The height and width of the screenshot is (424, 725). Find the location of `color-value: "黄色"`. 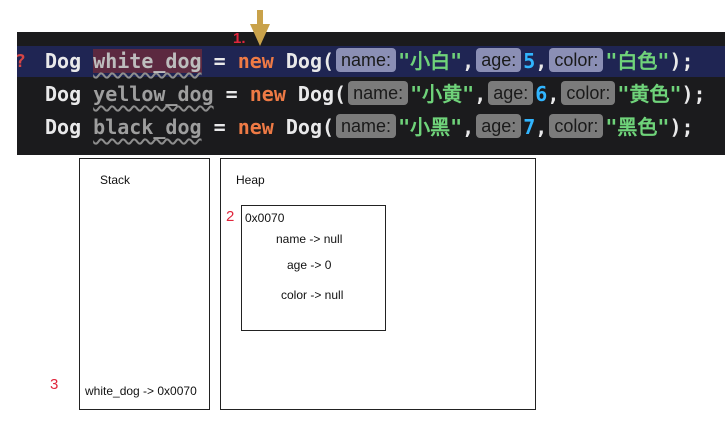

color-value: "黄色" is located at coordinates (649, 94).